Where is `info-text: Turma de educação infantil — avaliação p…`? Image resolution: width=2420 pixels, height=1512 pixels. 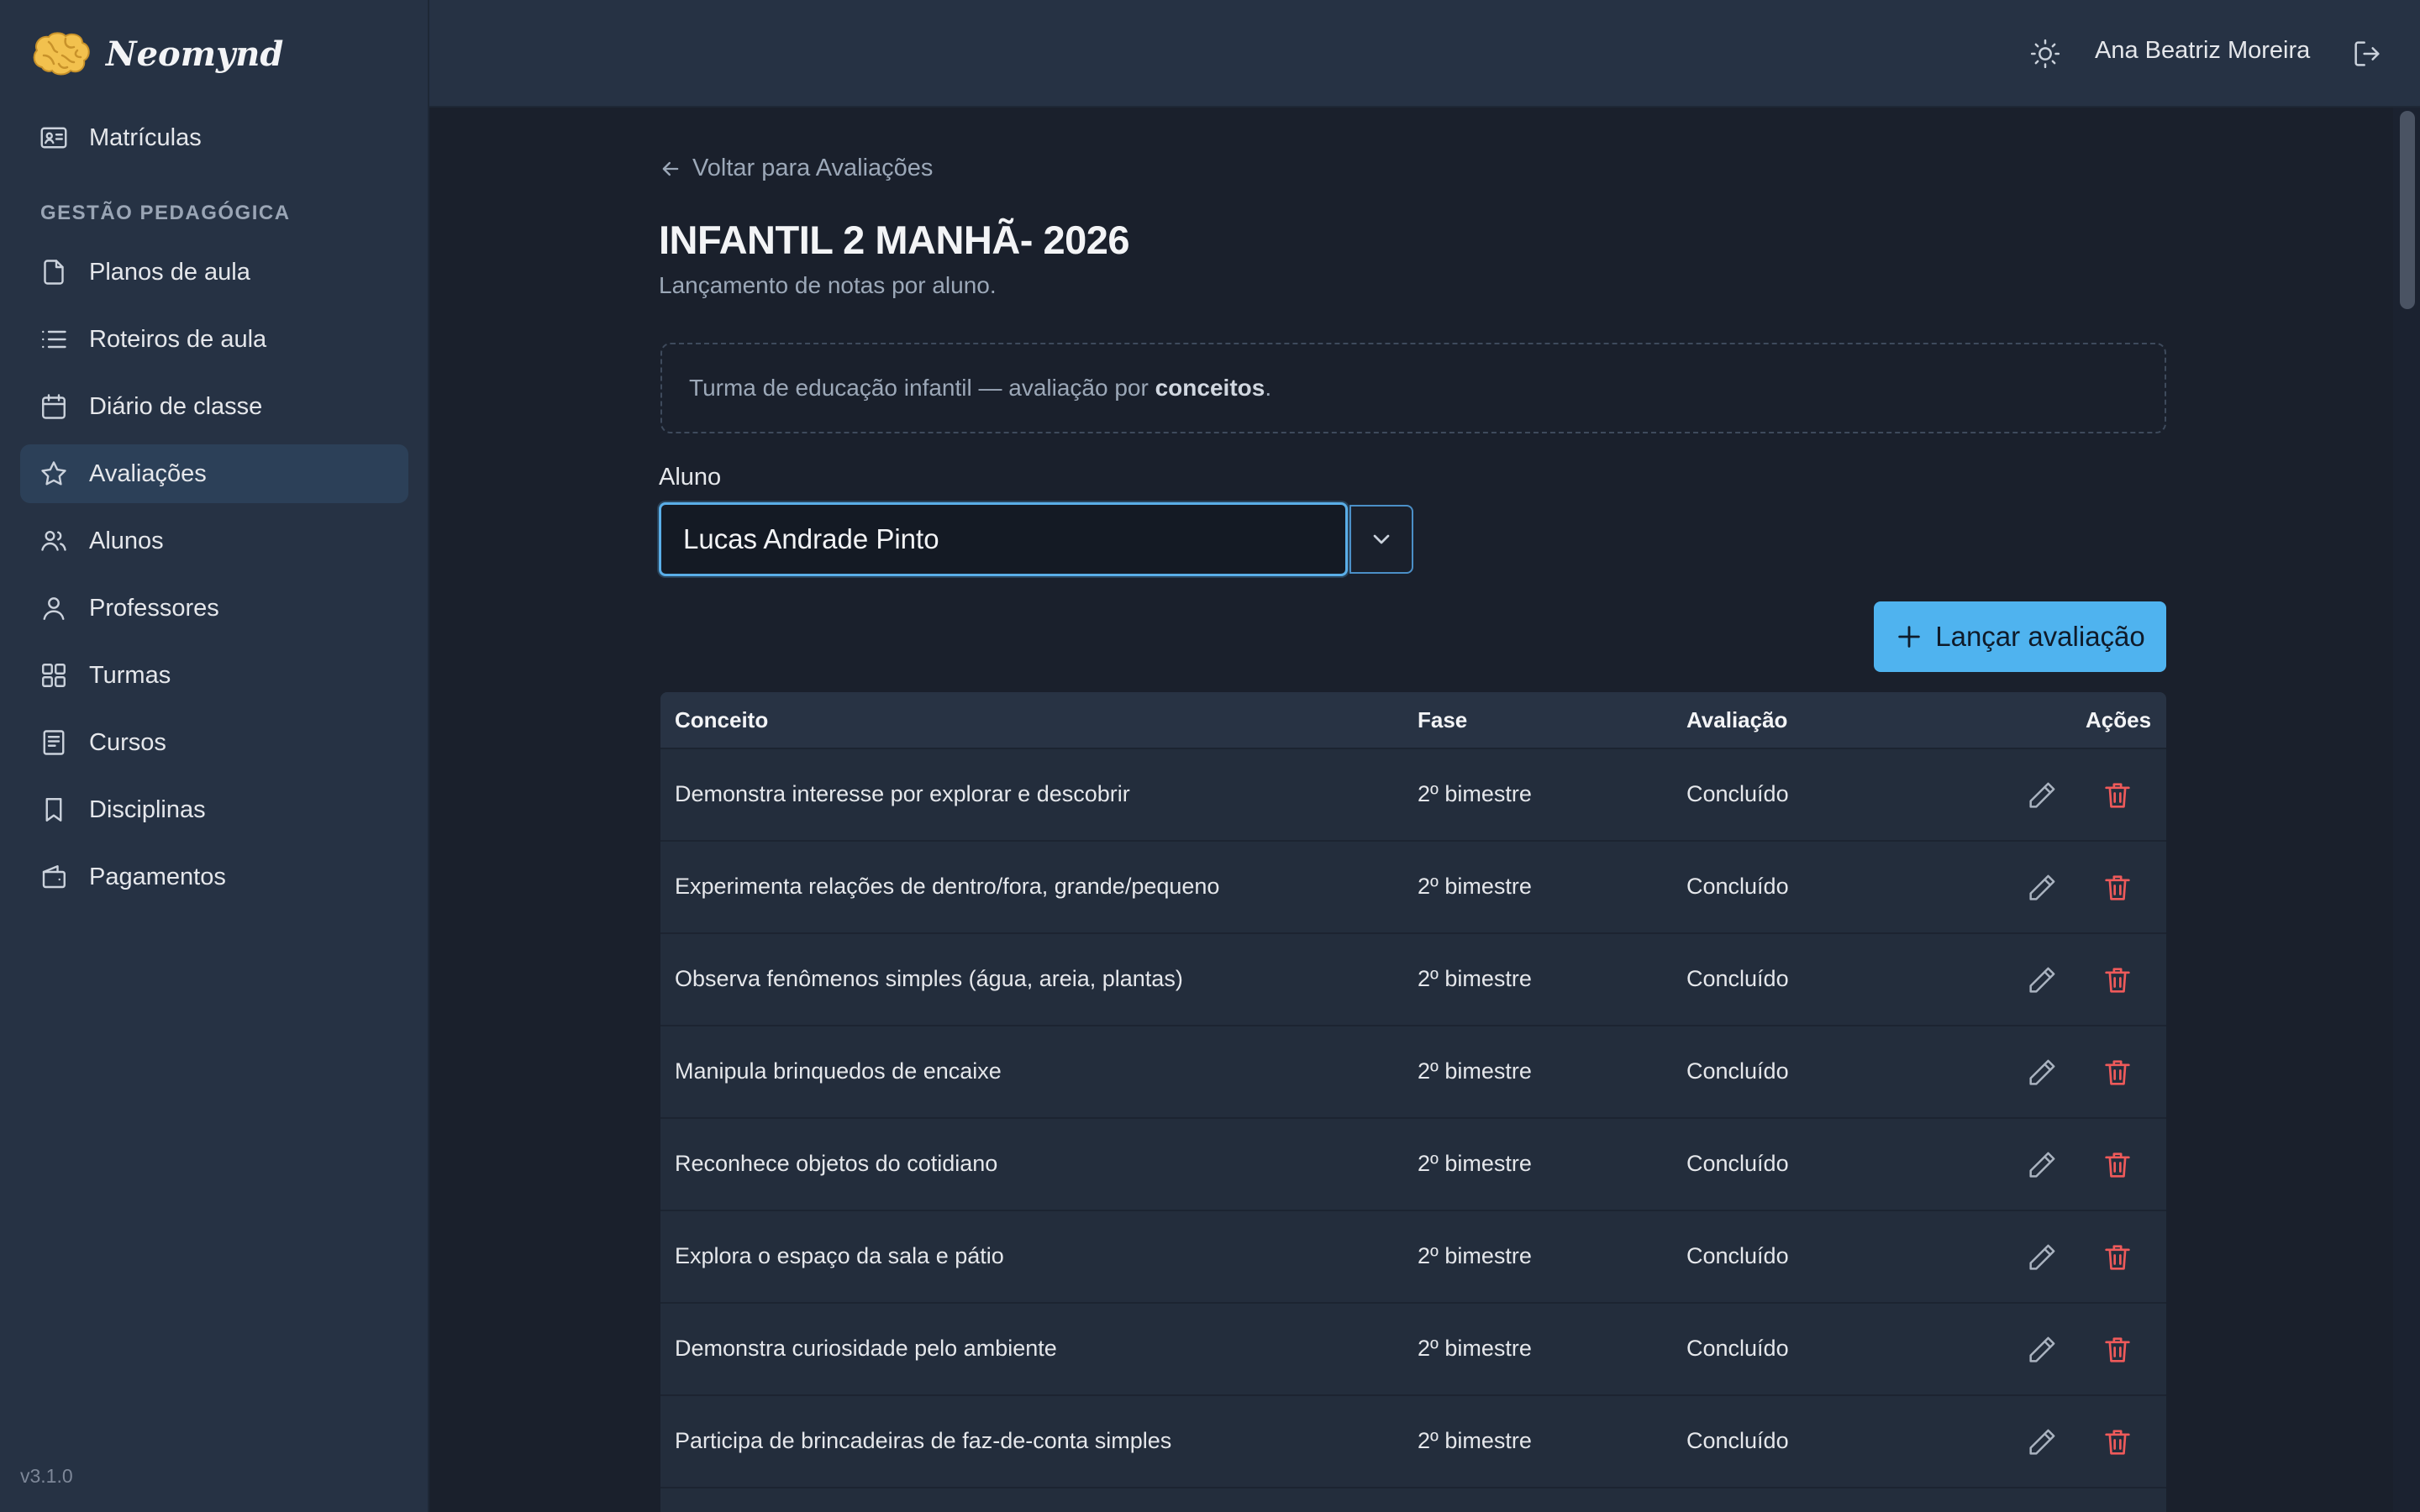 info-text: Turma de educação infantil — avaliação p… is located at coordinates (981, 388).